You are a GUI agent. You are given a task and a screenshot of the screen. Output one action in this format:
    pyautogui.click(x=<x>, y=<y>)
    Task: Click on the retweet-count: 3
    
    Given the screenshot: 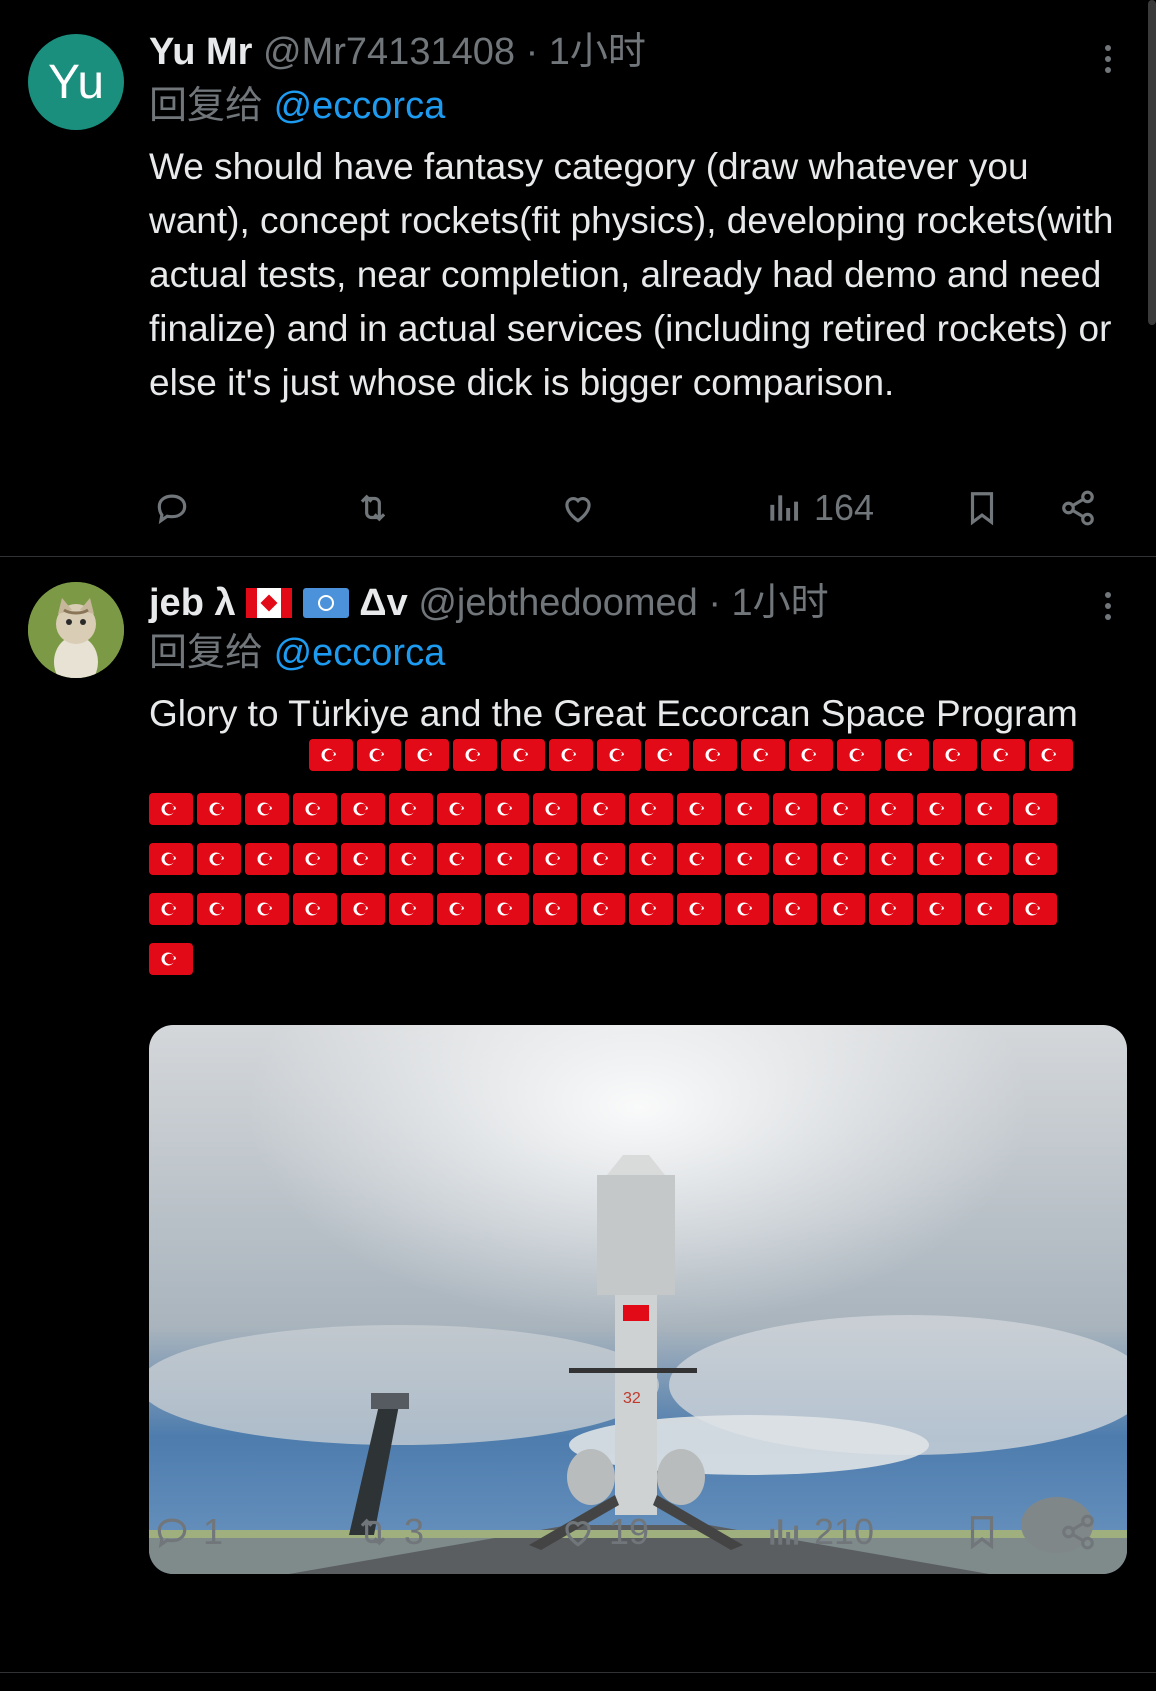 What is the action you would take?
    pyautogui.click(x=414, y=1531)
    